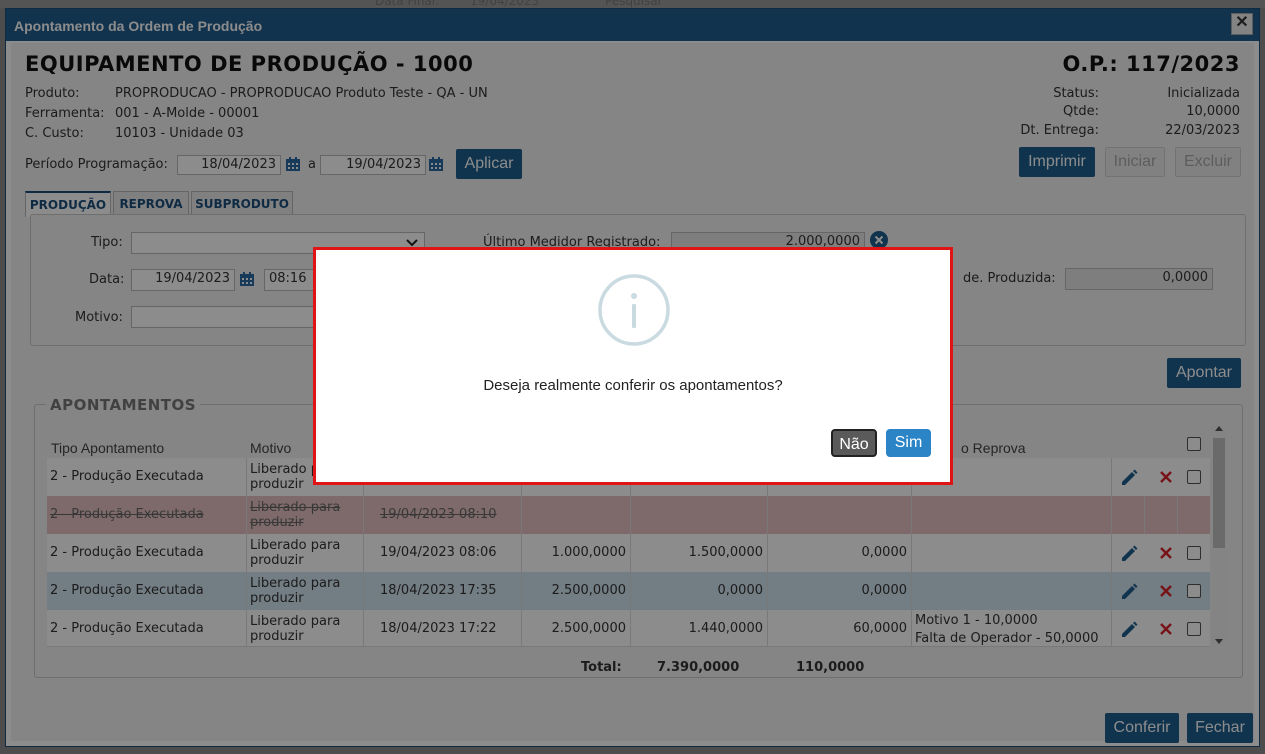  Describe the element at coordinates (854, 443) in the screenshot. I see `no-button: Não` at that location.